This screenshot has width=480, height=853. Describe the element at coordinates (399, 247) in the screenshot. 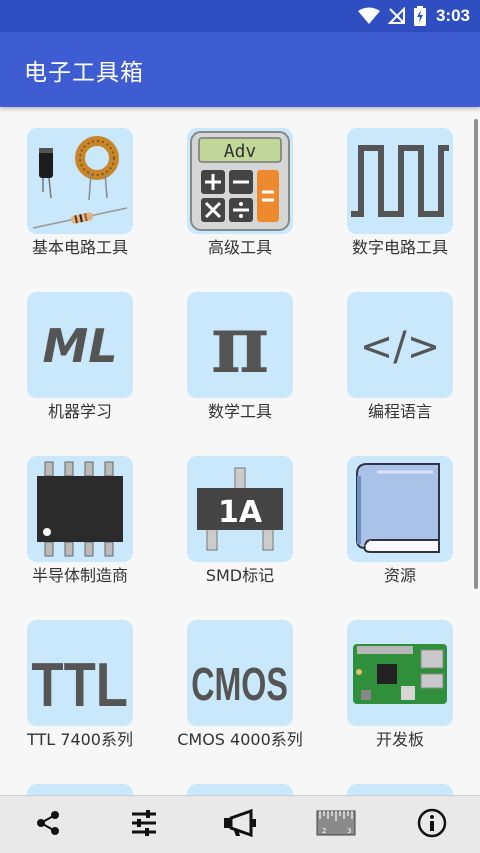

I see `tile-label: 数字电路工具` at that location.